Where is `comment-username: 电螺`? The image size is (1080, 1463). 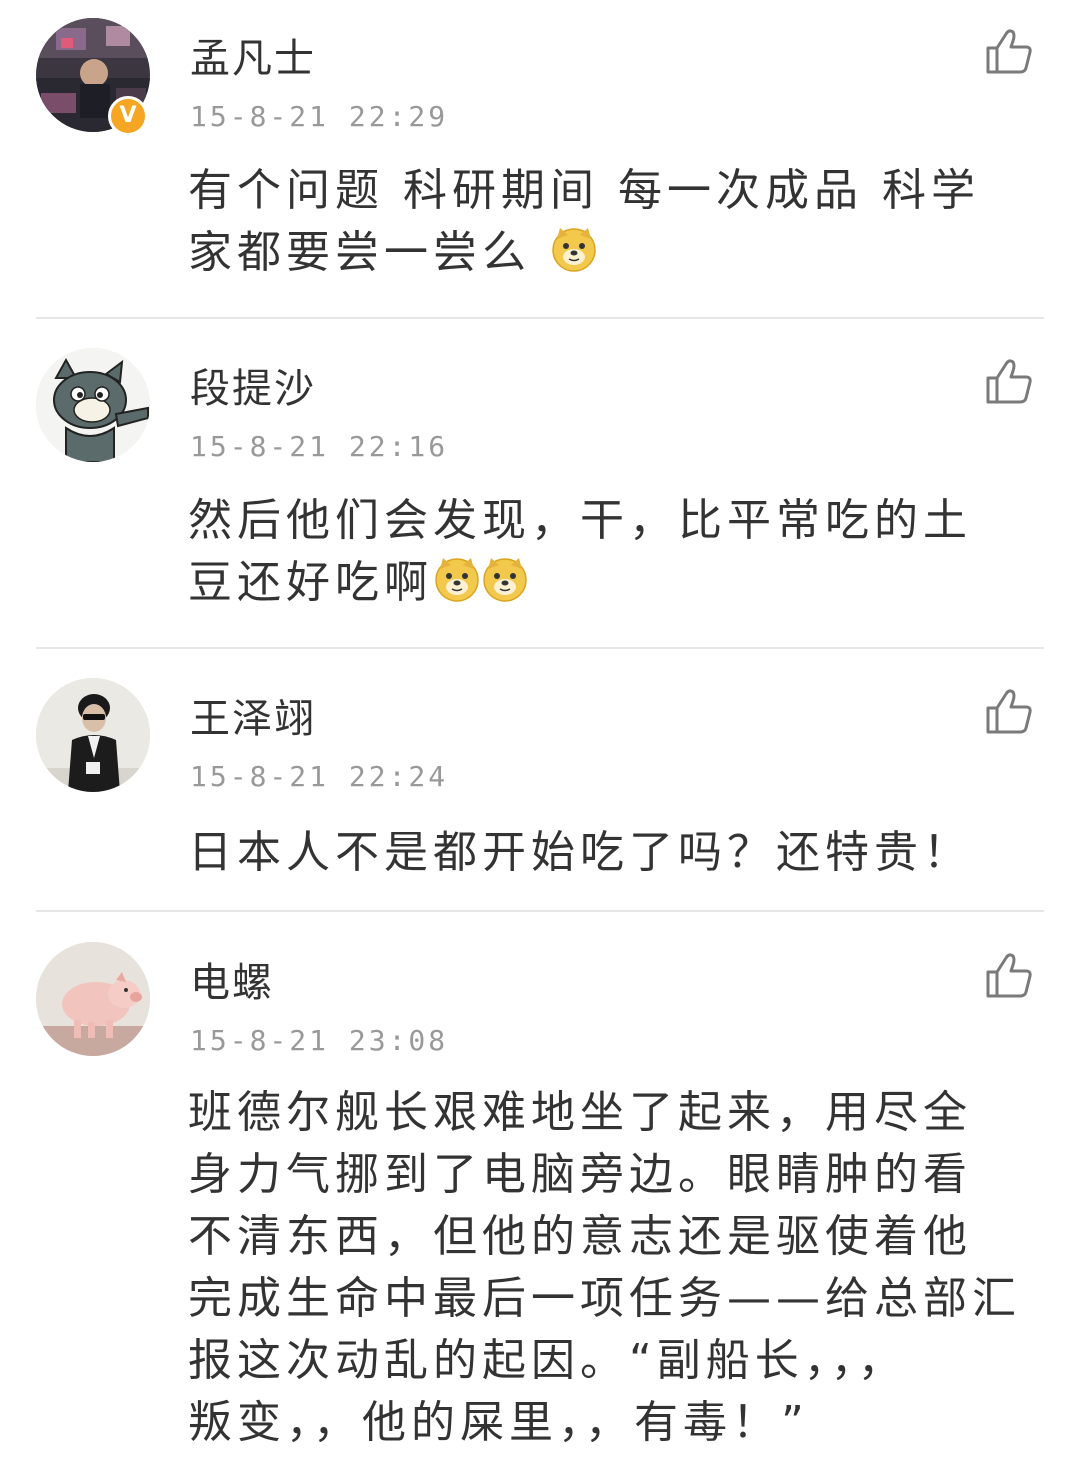 comment-username: 电螺 is located at coordinates (232, 979).